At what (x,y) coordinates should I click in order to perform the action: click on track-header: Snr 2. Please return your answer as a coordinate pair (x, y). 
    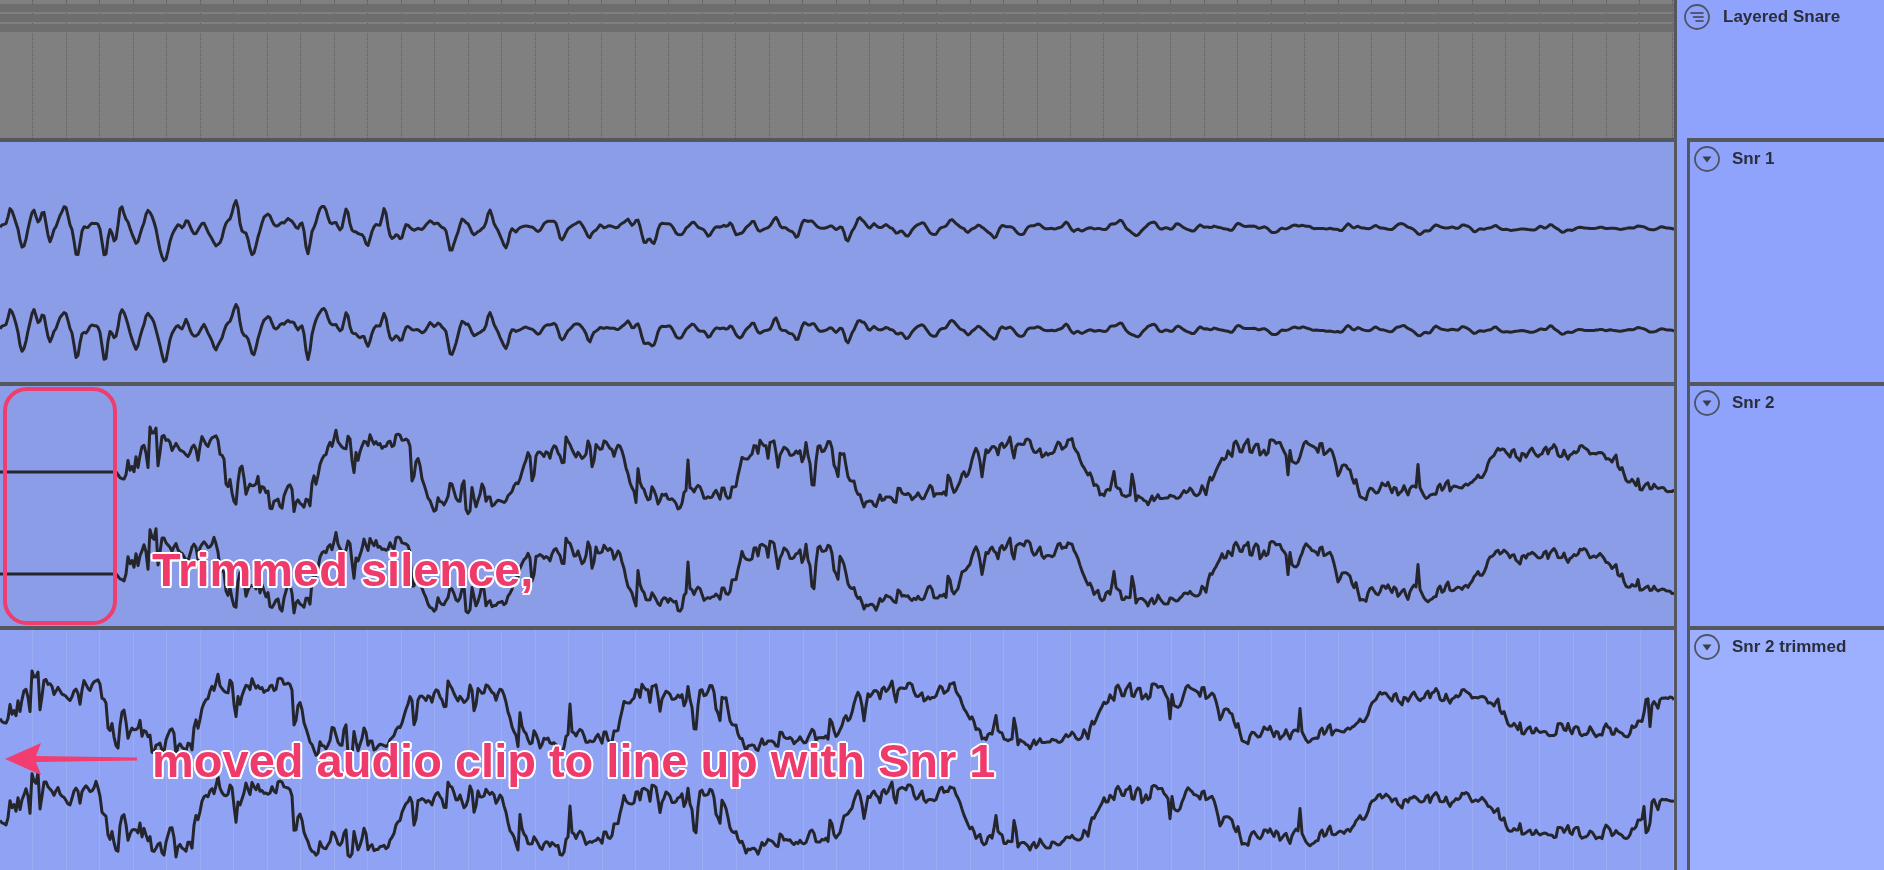
    Looking at the image, I should click on (1785, 504).